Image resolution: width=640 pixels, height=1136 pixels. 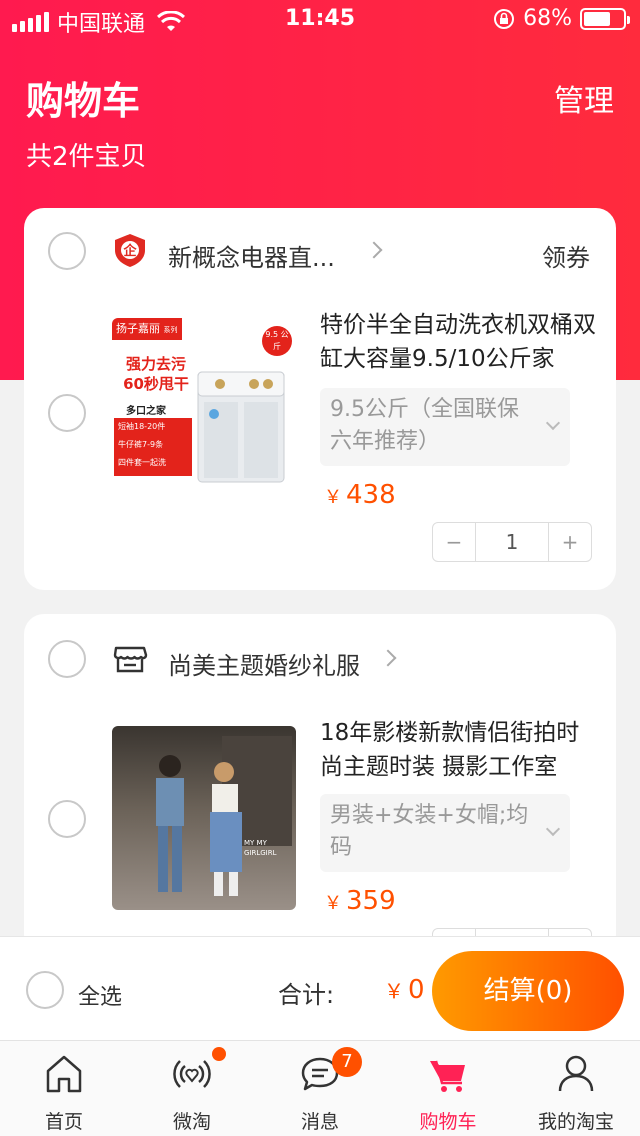 What do you see at coordinates (575, 1122) in the screenshot?
I see `tab-label: 我的淘宝` at bounding box center [575, 1122].